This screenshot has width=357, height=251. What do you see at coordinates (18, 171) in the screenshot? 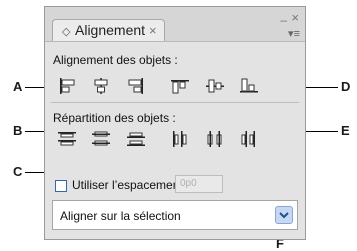
I see `callout-c: C` at bounding box center [18, 171].